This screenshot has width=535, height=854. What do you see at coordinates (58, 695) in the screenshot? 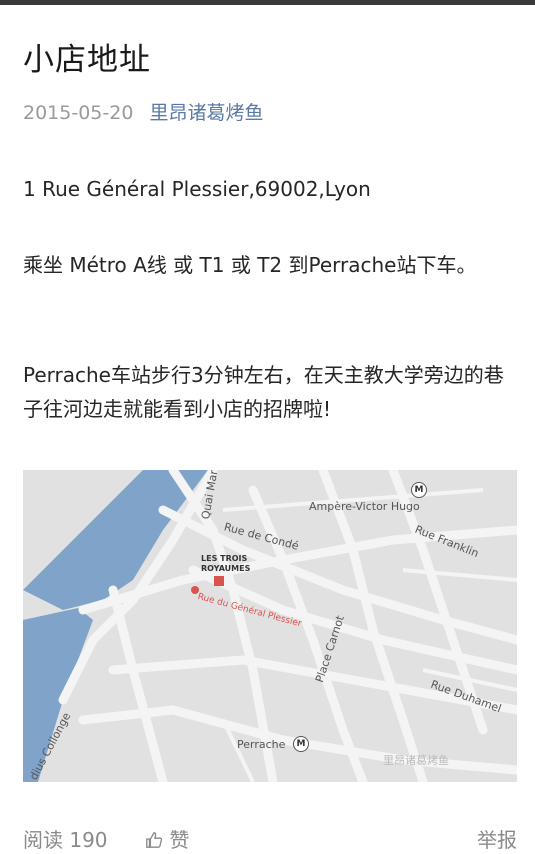
I see `river-lower` at bounding box center [58, 695].